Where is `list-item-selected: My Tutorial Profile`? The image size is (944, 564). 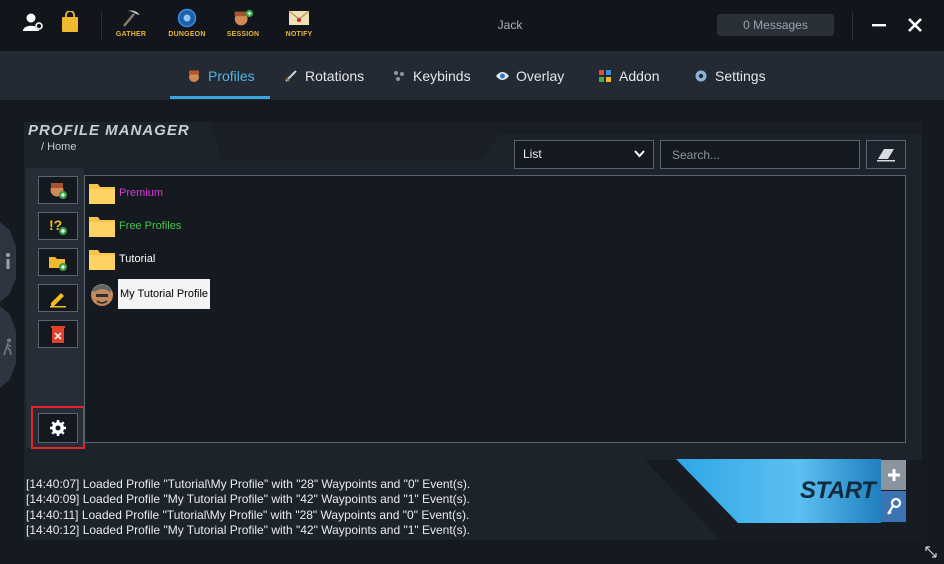
list-item-selected: My Tutorial Profile is located at coordinates (150, 294).